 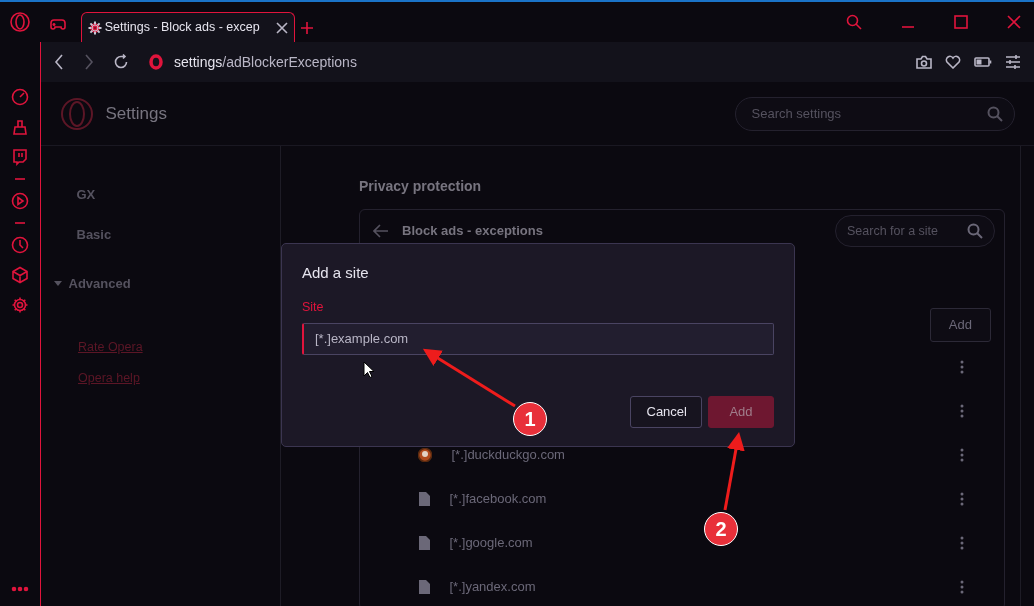 What do you see at coordinates (961, 22) in the screenshot?
I see `maximize-icon` at bounding box center [961, 22].